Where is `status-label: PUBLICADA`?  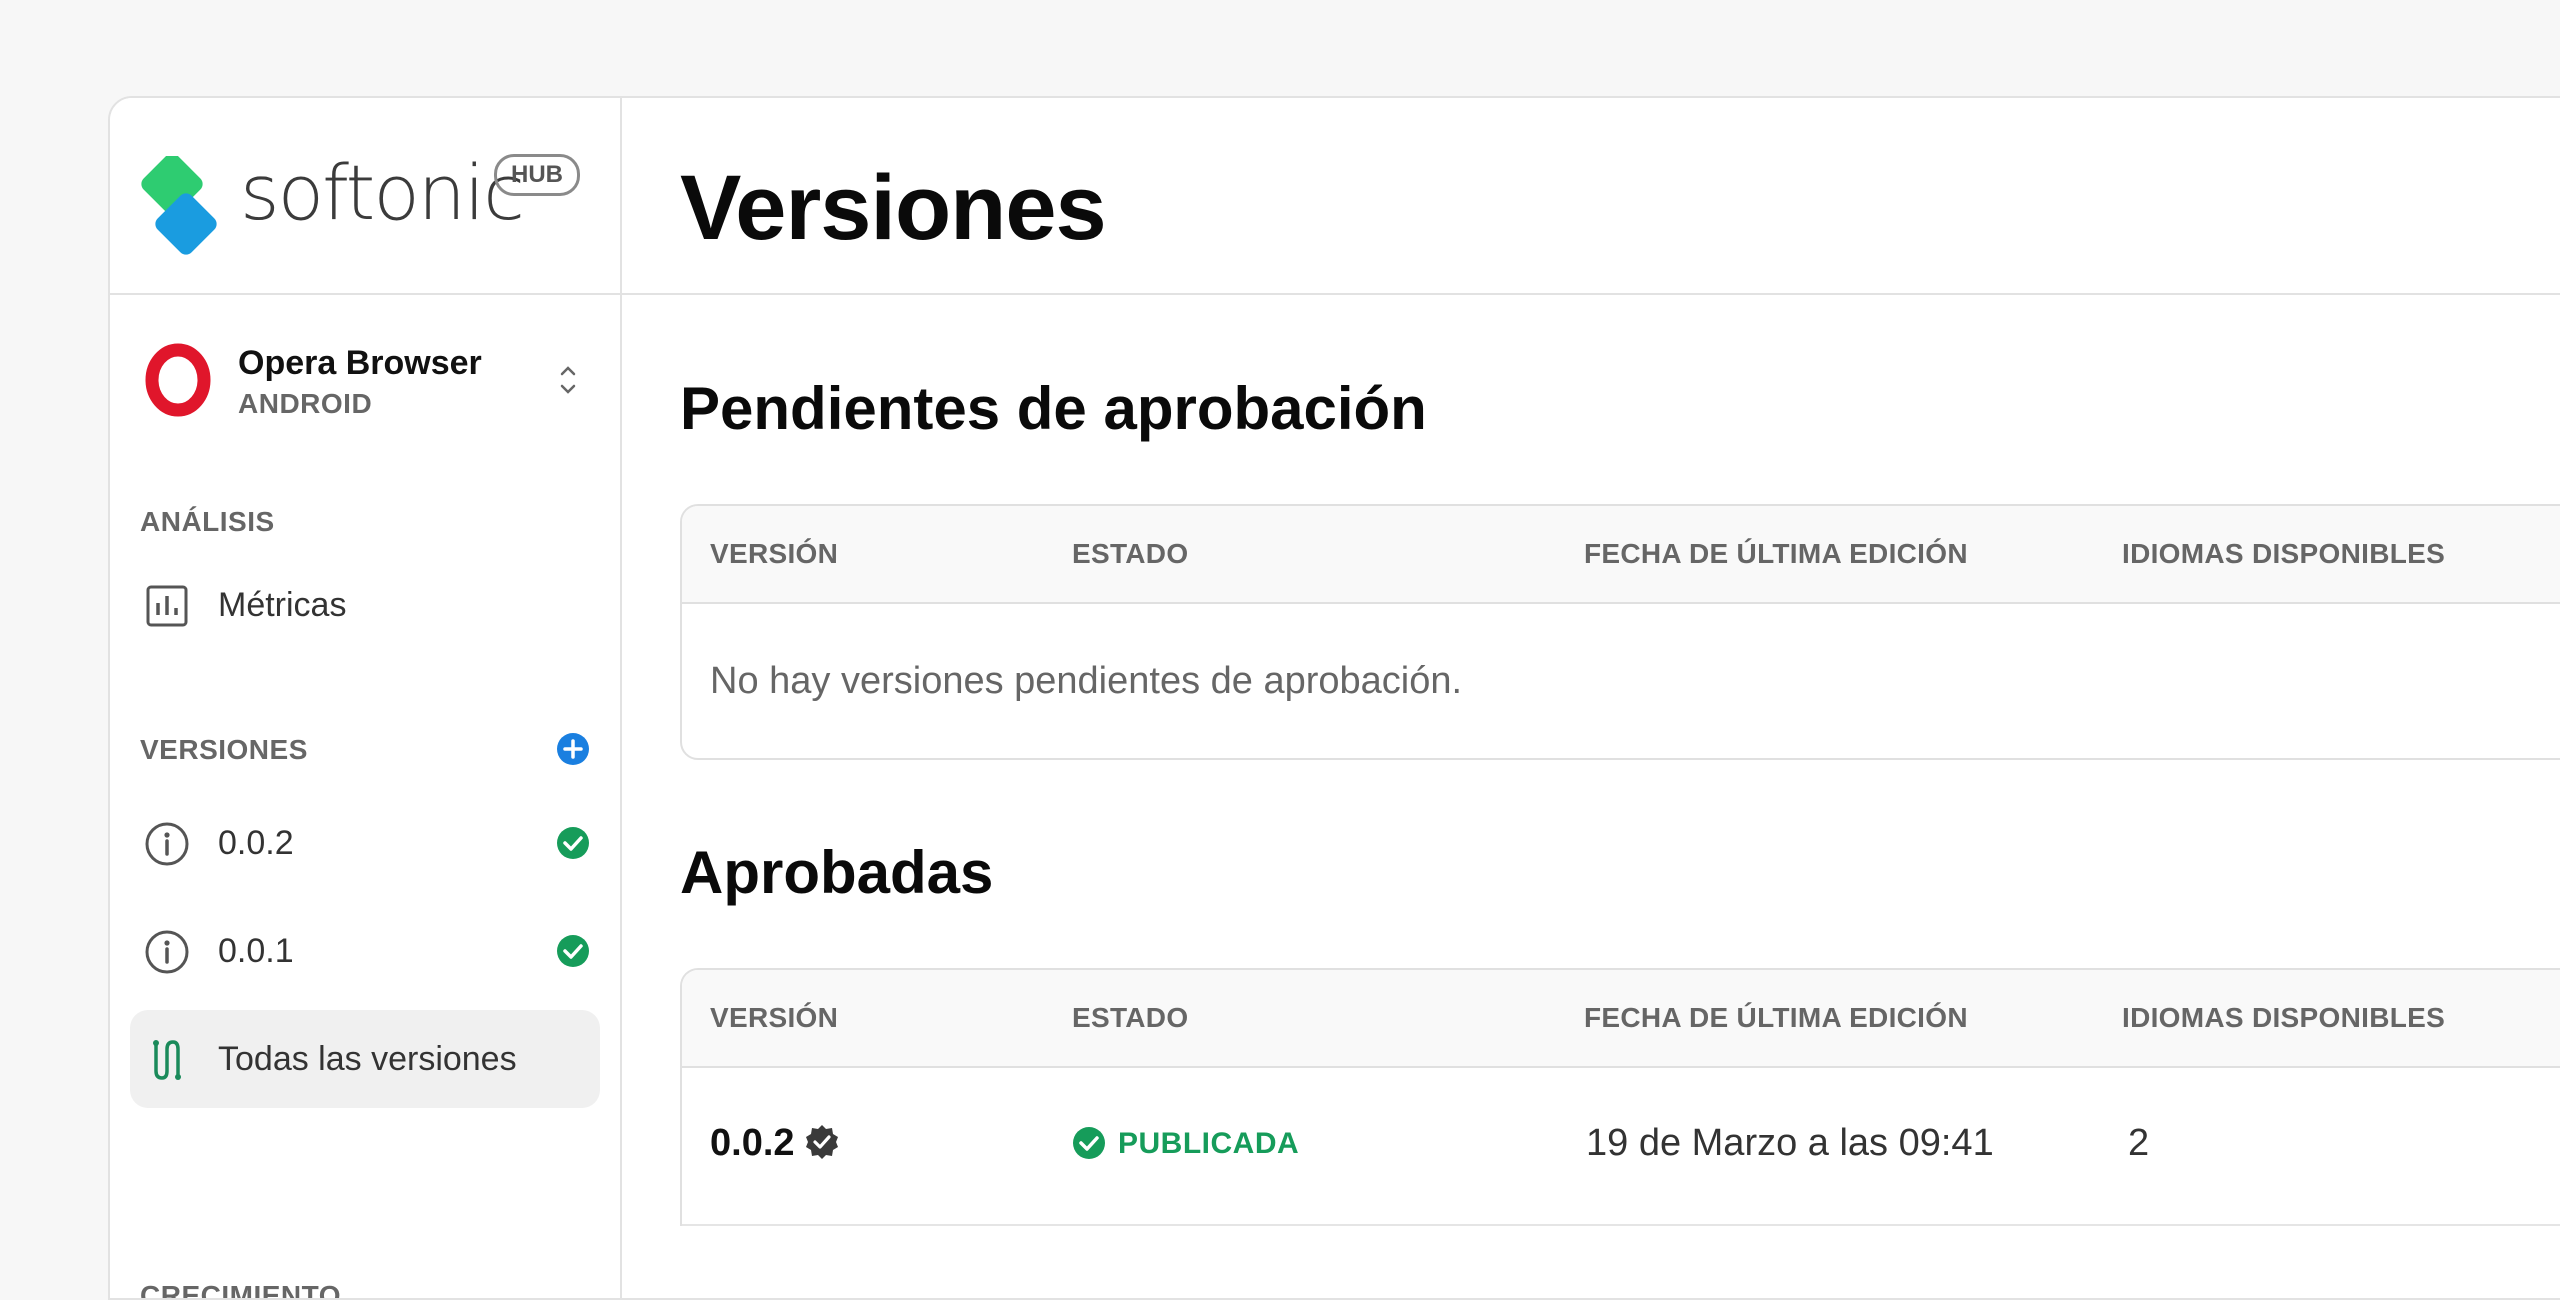 status-label: PUBLICADA is located at coordinates (1209, 1143).